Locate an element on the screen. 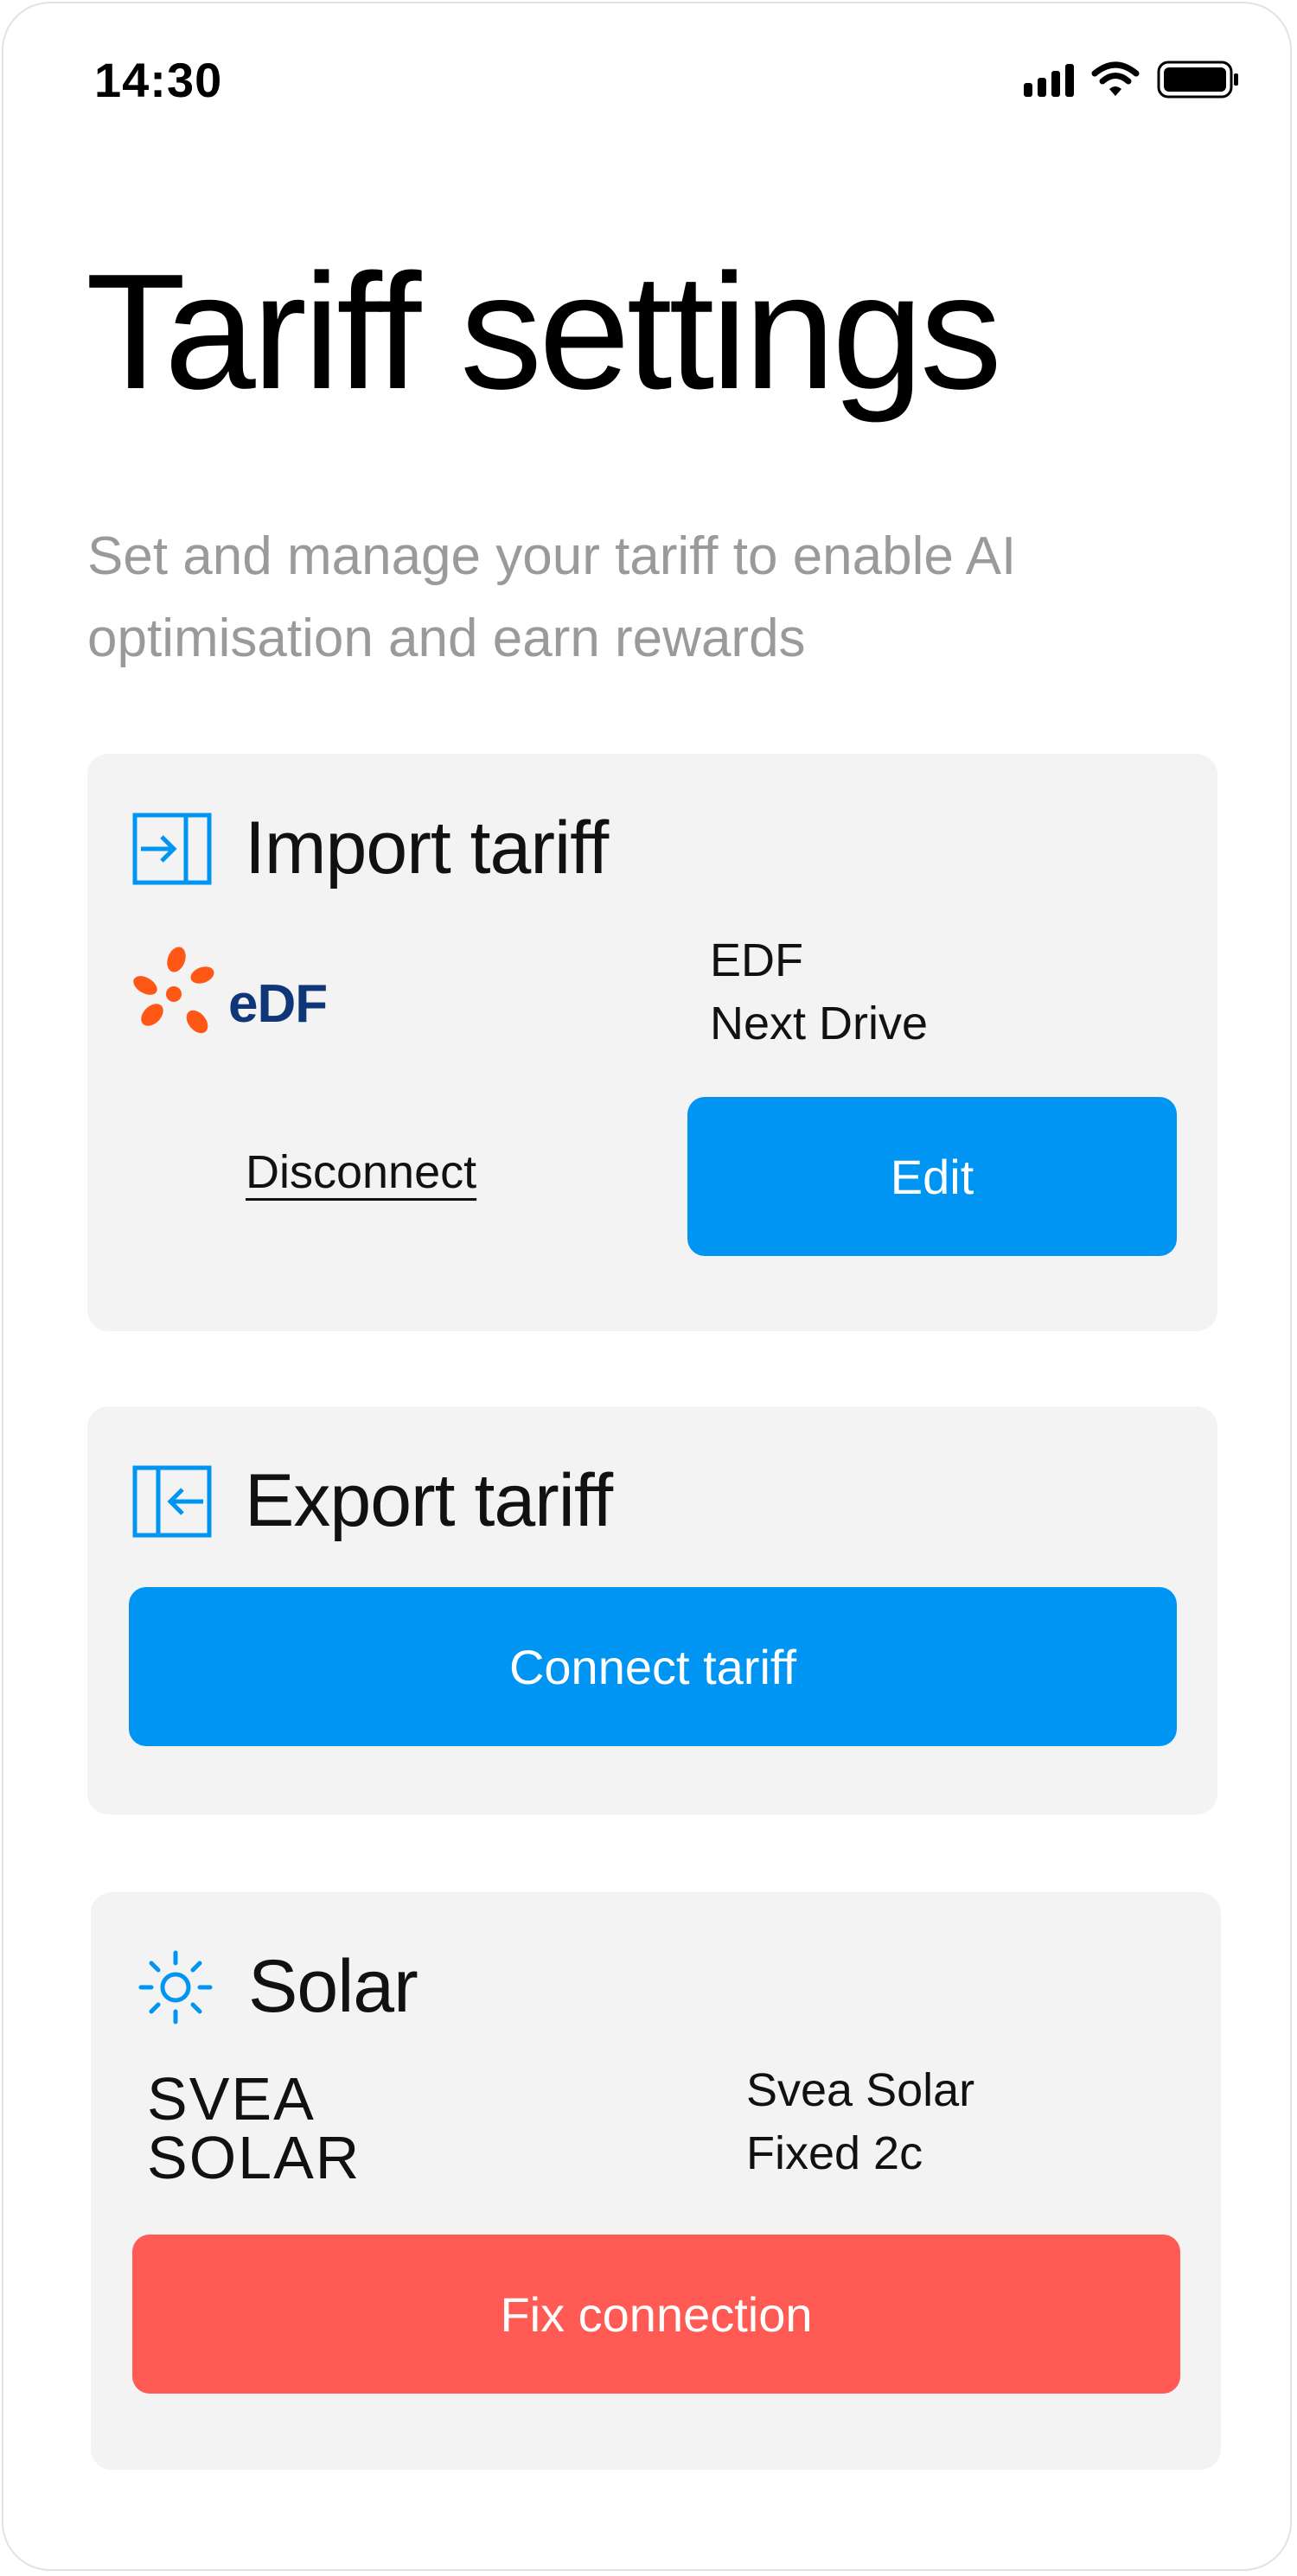  solar-provider-name: Svea Solar is located at coordinates (861, 2090).